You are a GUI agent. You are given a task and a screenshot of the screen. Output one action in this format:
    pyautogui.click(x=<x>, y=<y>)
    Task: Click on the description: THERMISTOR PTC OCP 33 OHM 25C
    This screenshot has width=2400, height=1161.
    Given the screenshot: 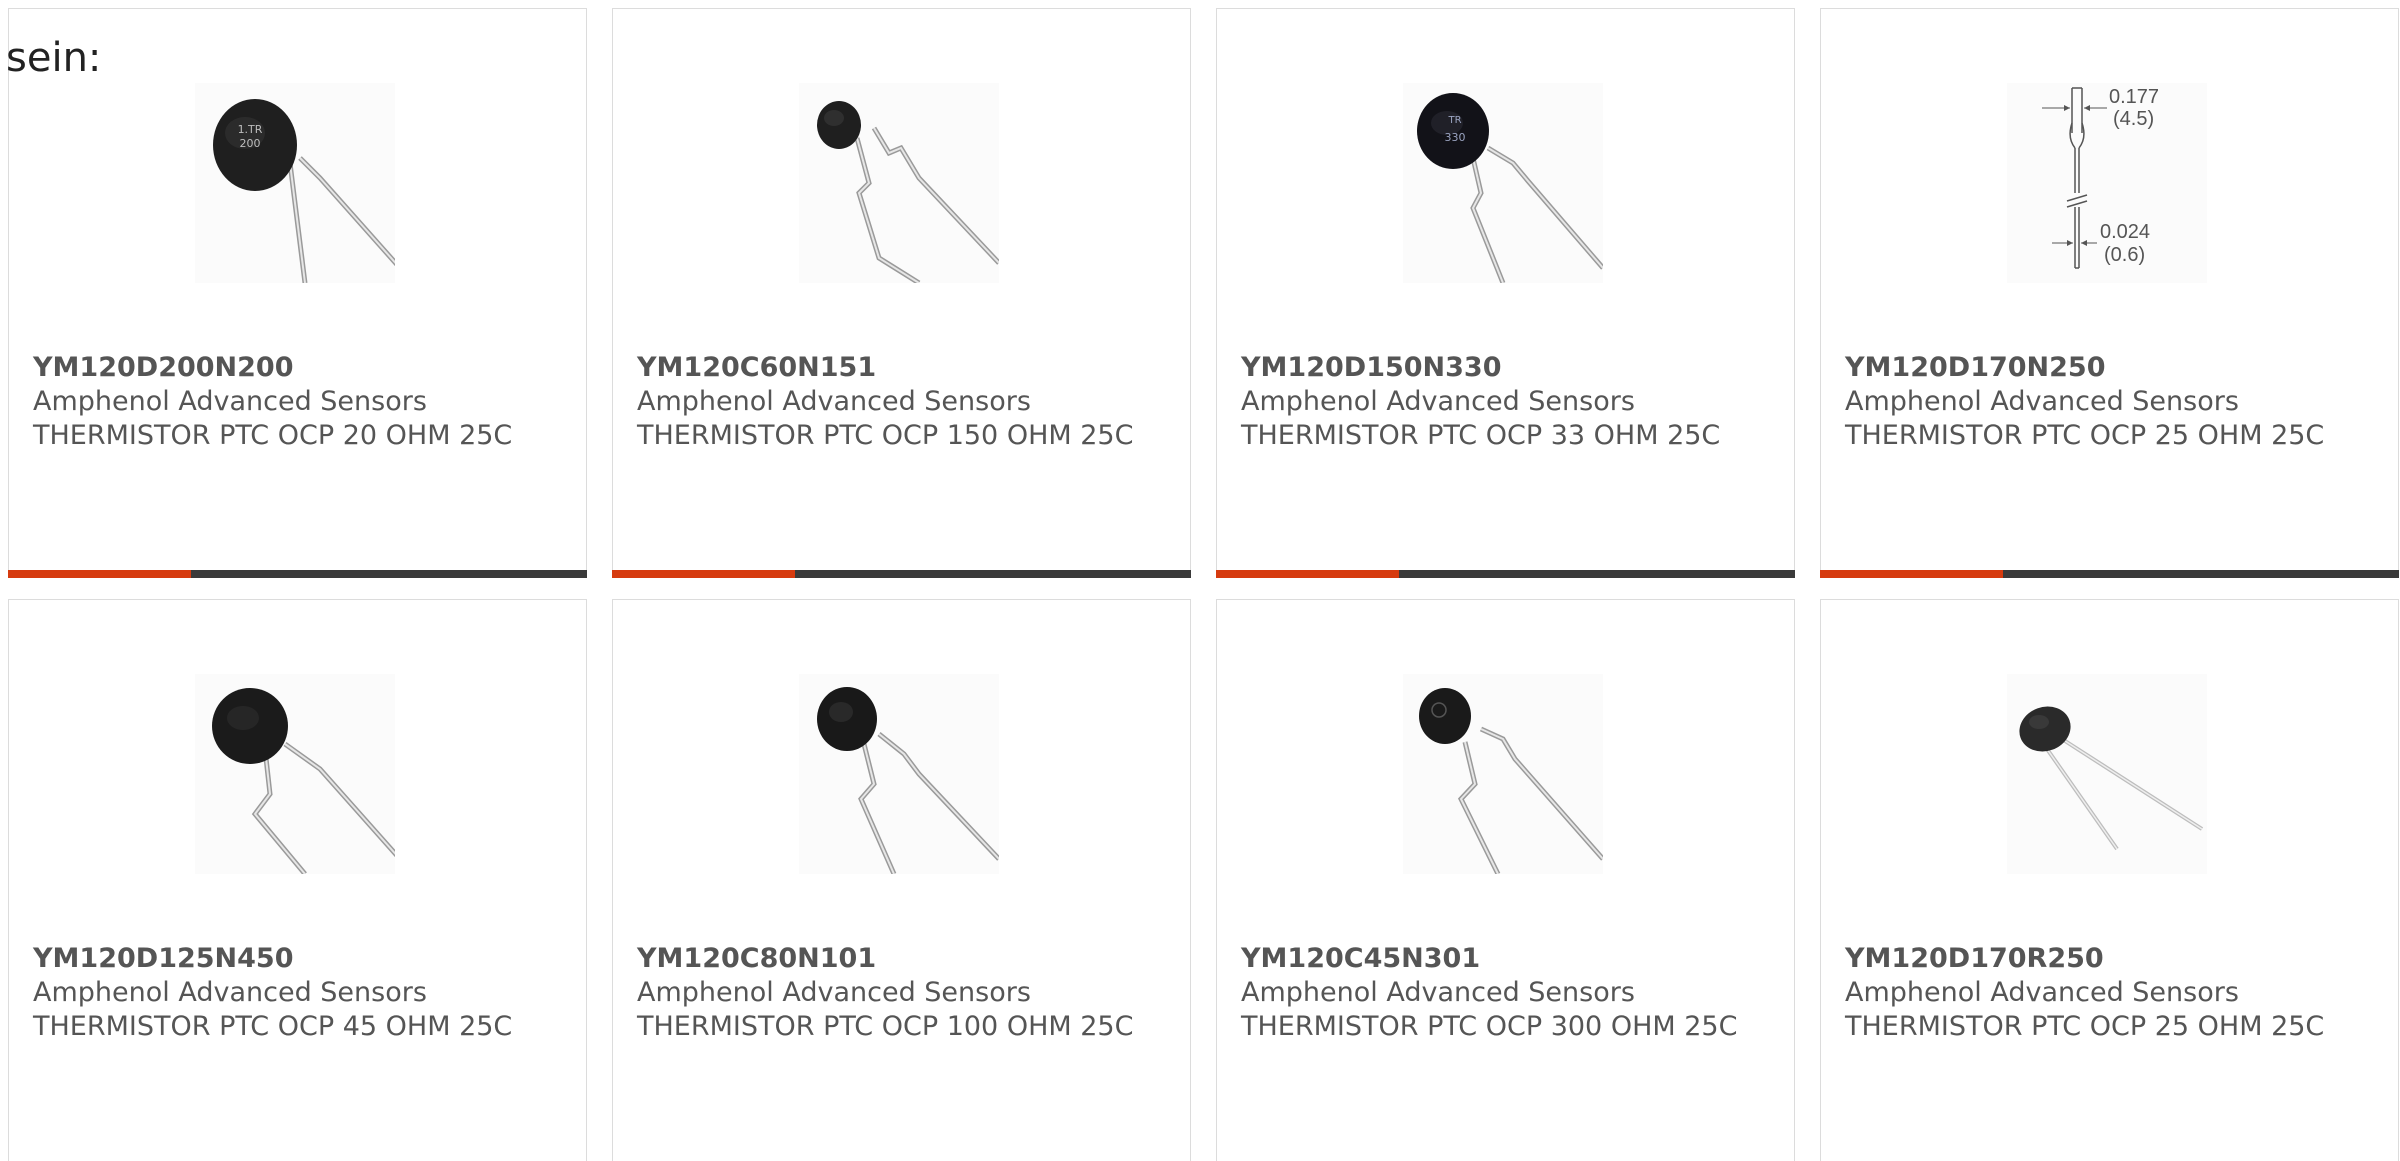 What is the action you would take?
    pyautogui.click(x=1481, y=435)
    